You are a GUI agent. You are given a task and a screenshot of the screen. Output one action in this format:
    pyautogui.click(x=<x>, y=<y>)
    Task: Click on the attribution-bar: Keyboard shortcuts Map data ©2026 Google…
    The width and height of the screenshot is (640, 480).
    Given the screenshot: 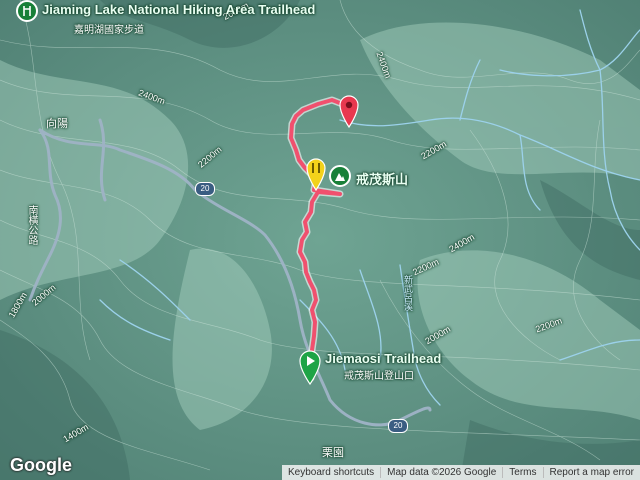 What is the action you would take?
    pyautogui.click(x=460, y=472)
    